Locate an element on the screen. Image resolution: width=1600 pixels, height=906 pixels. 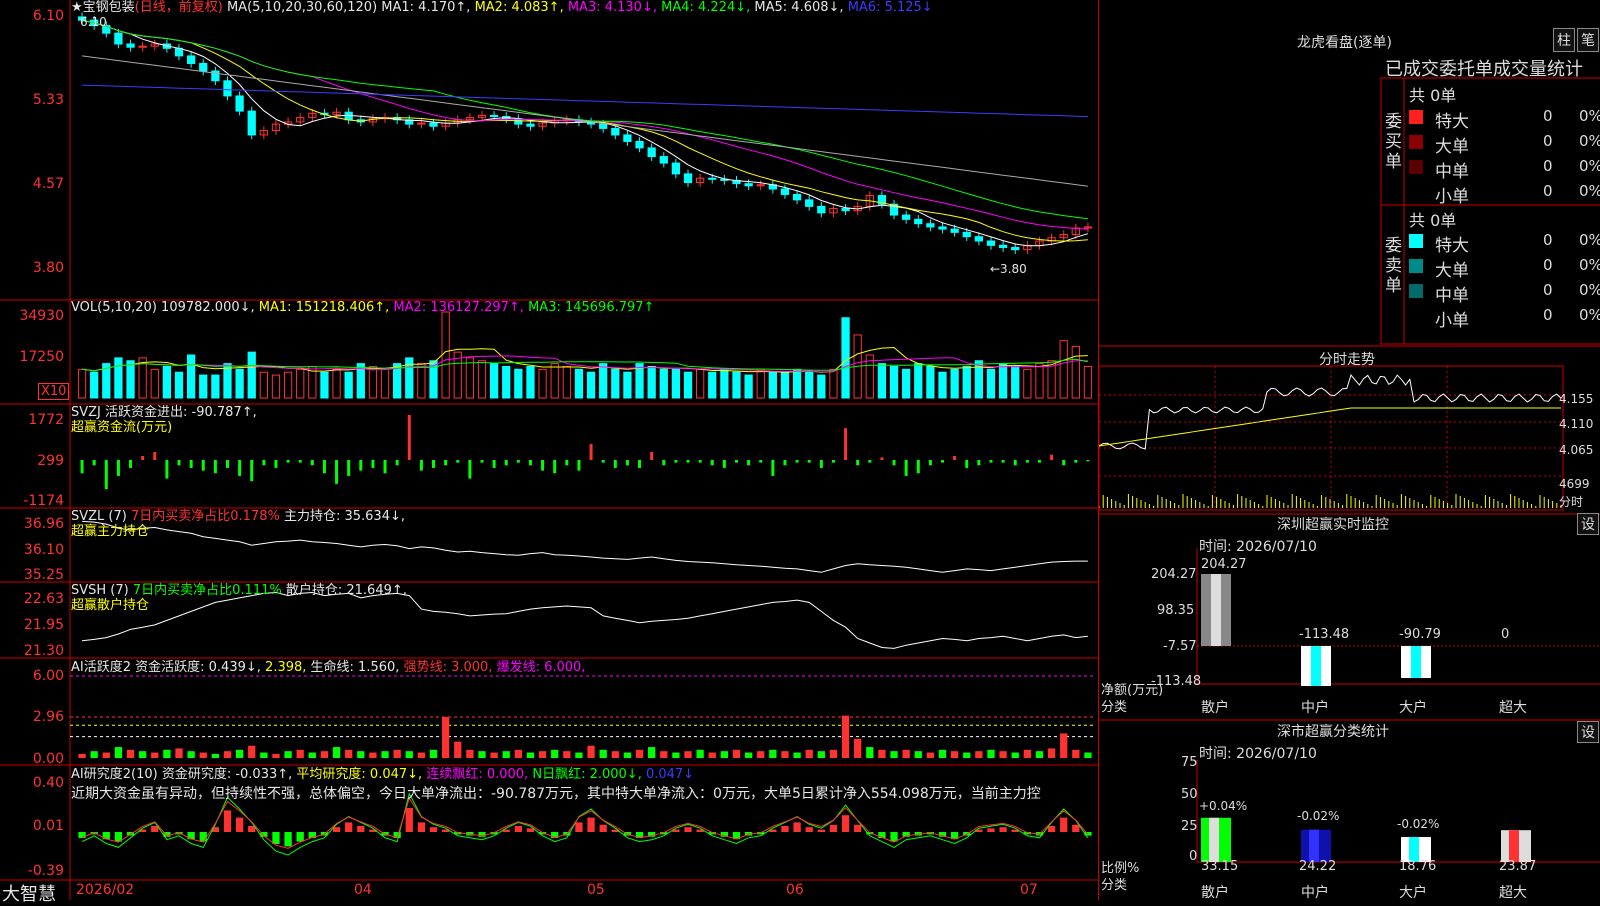
buy-row-pct: 0% is located at coordinates (1589, 166).